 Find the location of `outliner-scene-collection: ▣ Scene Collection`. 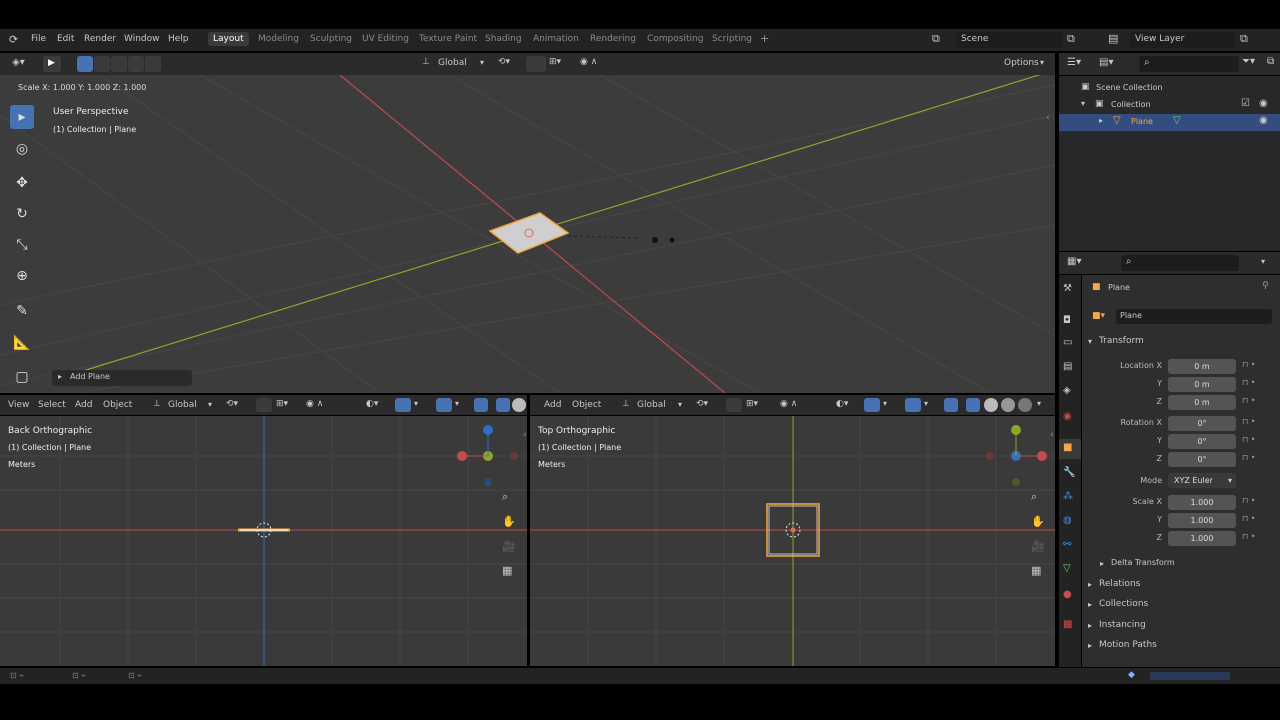

outliner-scene-collection: ▣ Scene Collection is located at coordinates (1169, 88).